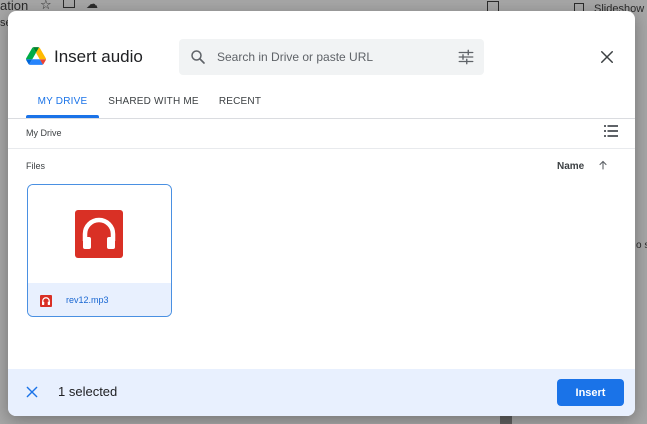  What do you see at coordinates (321, 392) in the screenshot?
I see `selection-bar: 1 selected Insert` at bounding box center [321, 392].